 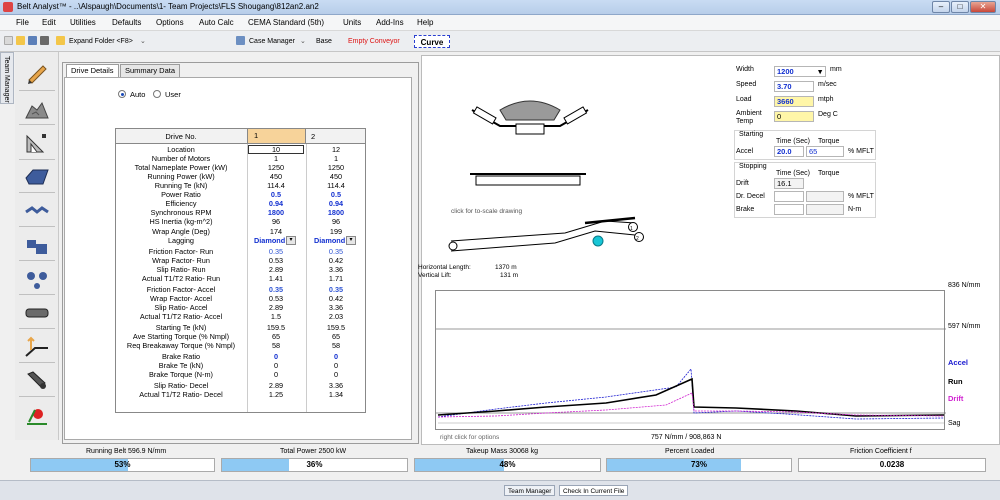 I want to click on accel-torque-field: 65, so click(x=825, y=151).